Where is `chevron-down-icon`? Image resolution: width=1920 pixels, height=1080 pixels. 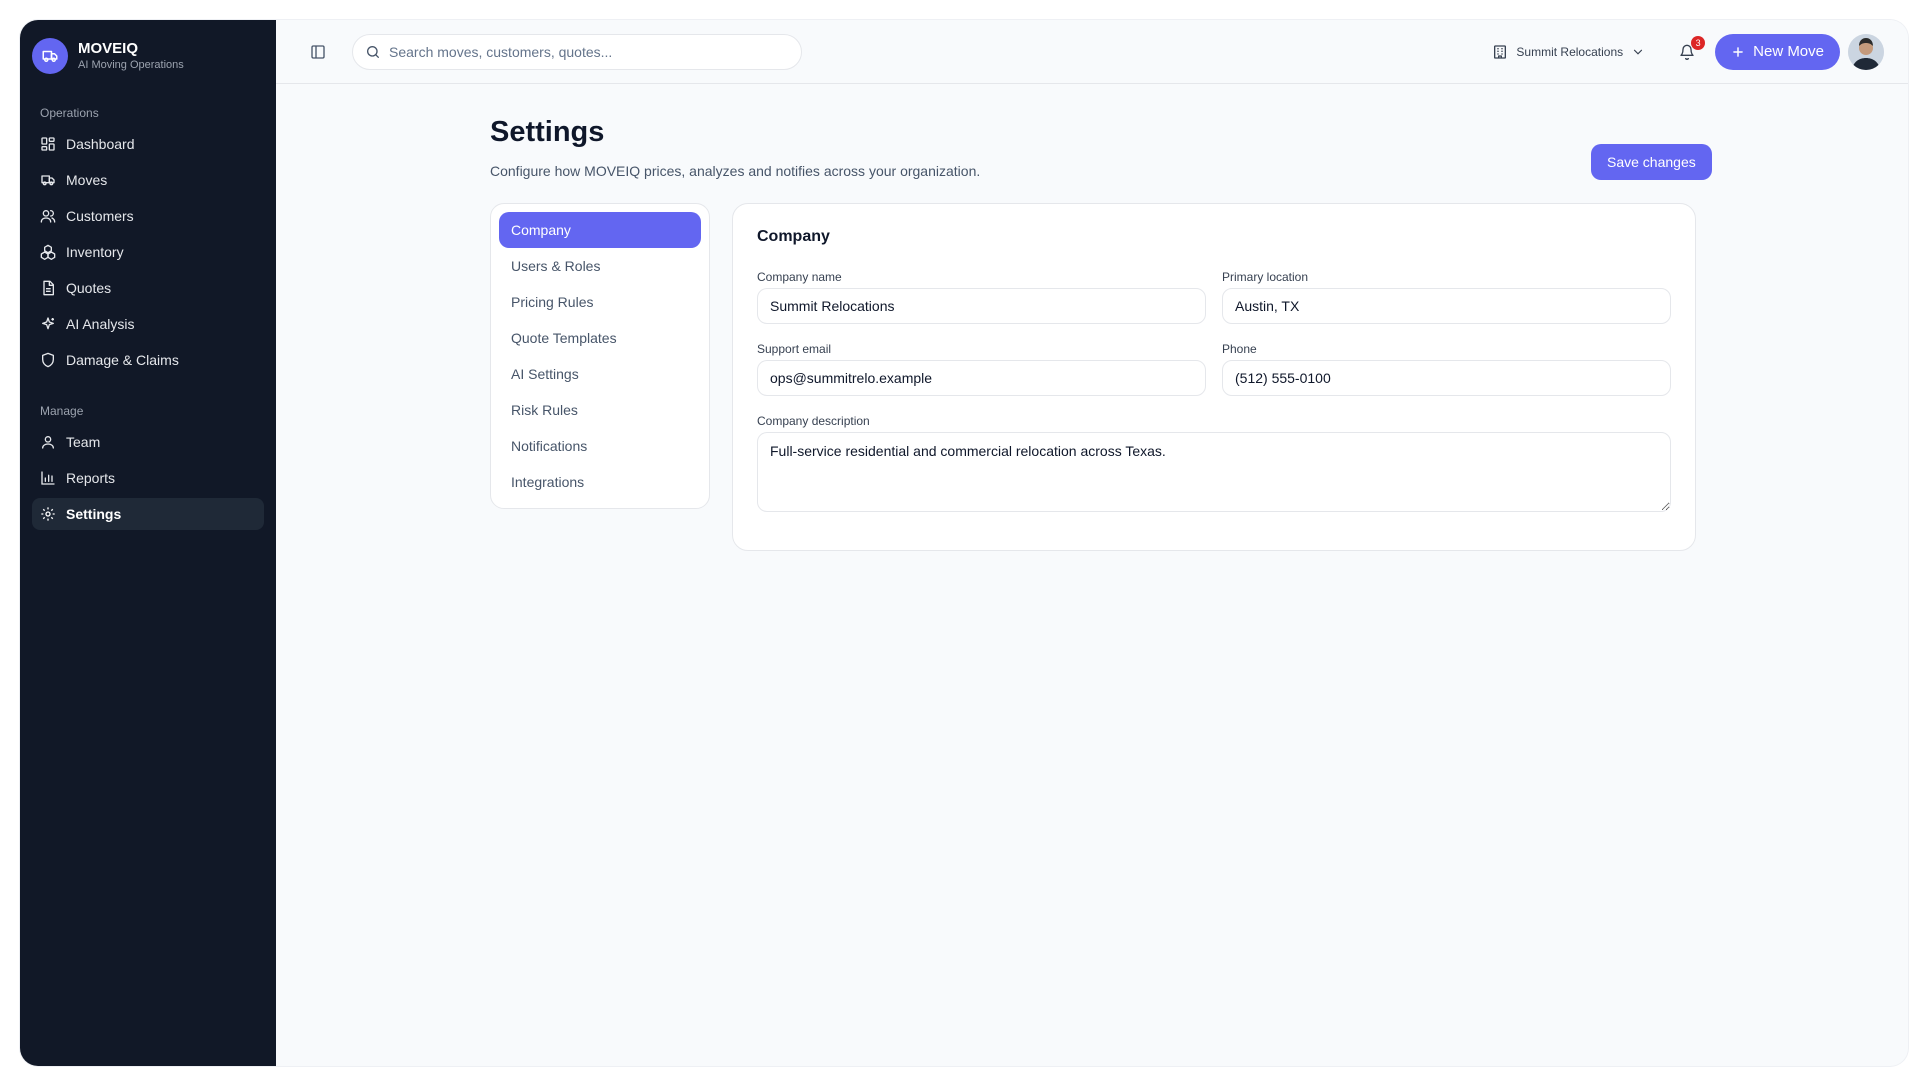 chevron-down-icon is located at coordinates (1638, 52).